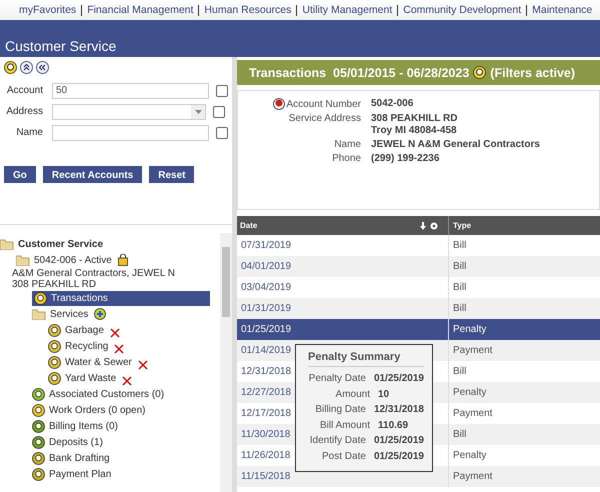 The height and width of the screenshot is (492, 600). I want to click on field-label: Address, so click(24, 111).